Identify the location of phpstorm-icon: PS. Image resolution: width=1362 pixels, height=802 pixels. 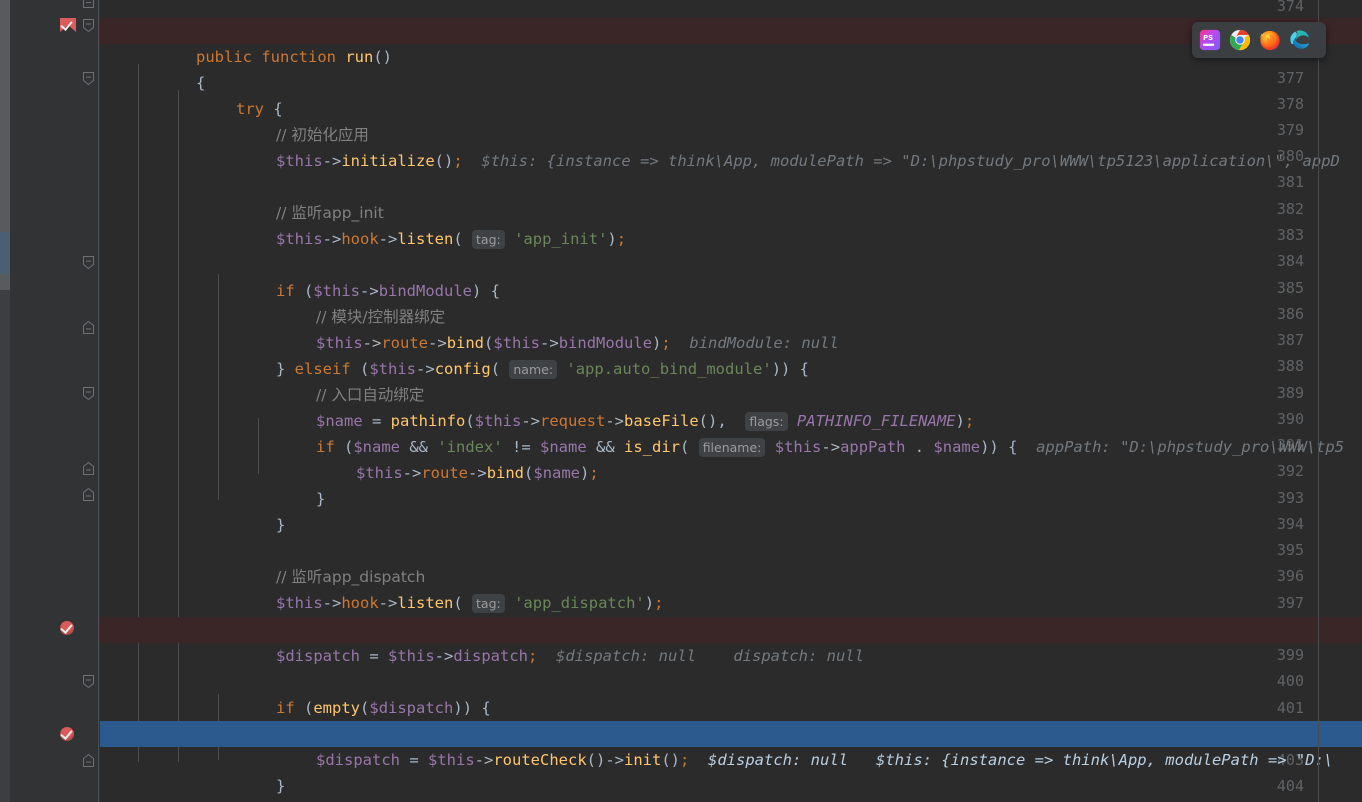
(1210, 40).